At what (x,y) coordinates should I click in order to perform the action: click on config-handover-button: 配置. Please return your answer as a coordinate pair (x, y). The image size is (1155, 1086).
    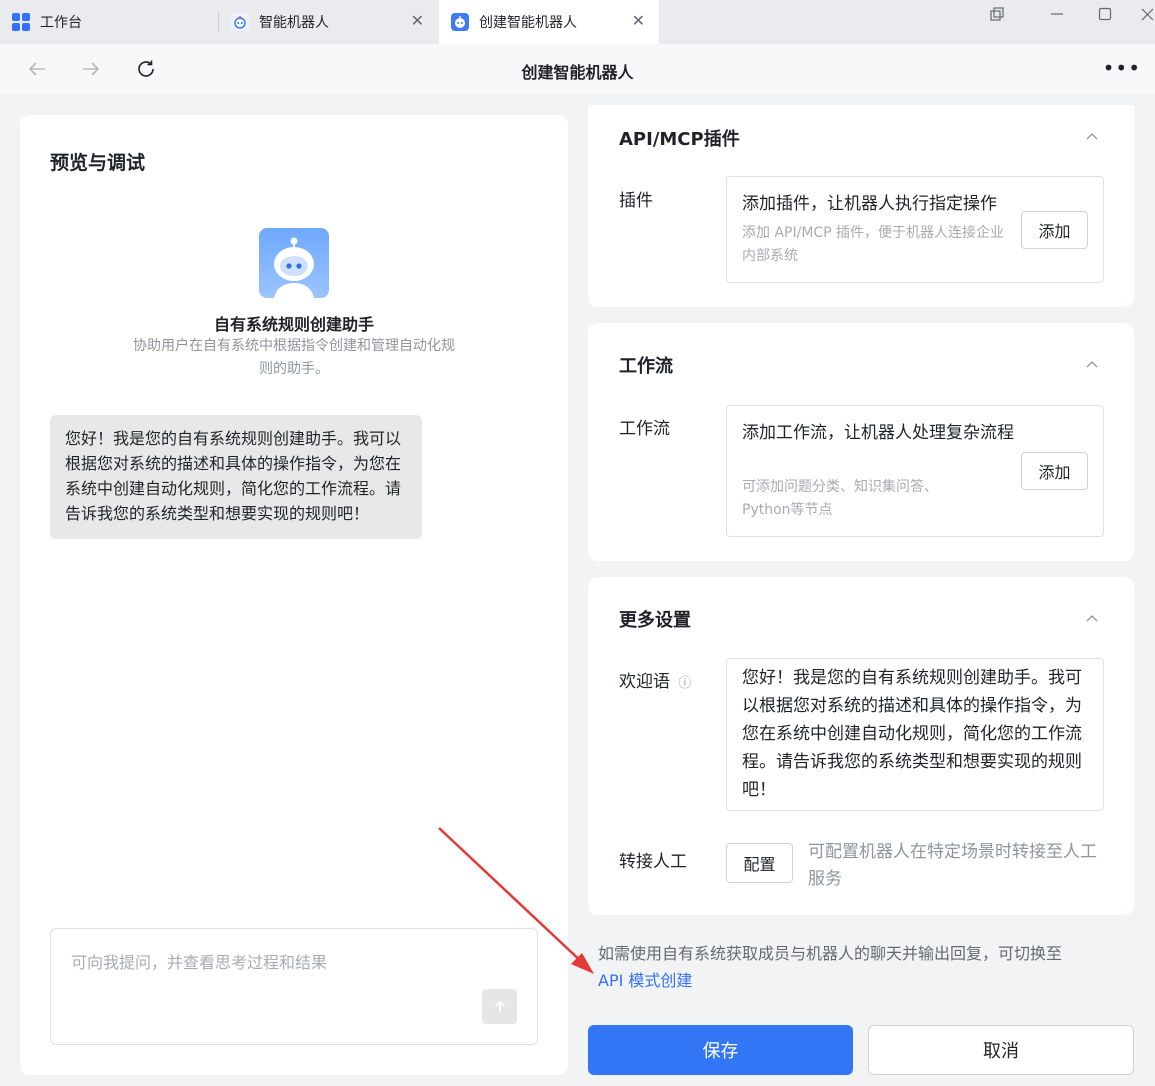
    Looking at the image, I should click on (759, 863).